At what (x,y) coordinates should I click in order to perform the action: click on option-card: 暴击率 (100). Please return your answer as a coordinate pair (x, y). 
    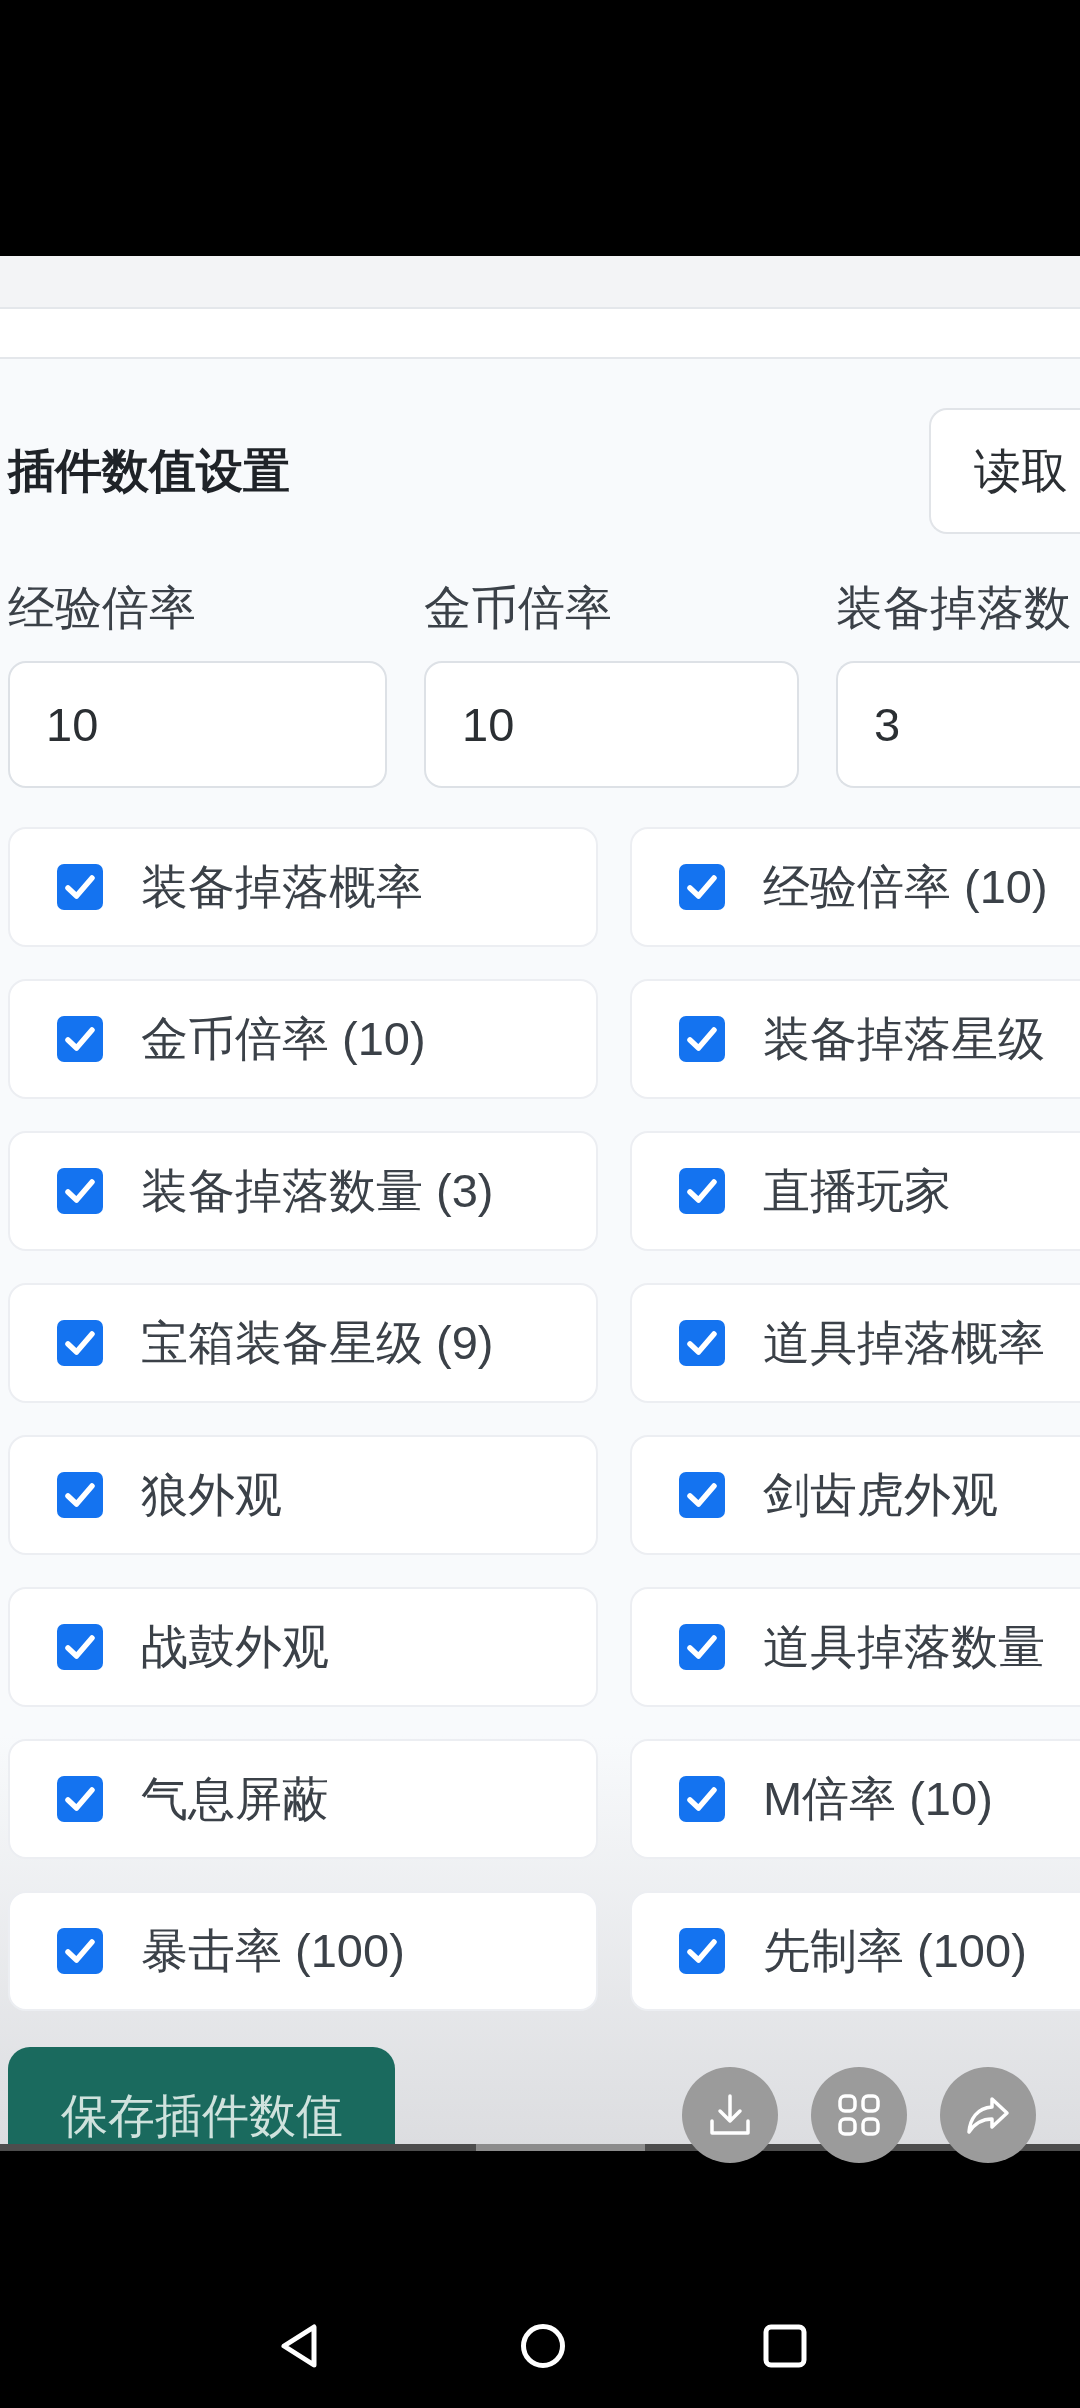
    Looking at the image, I should click on (303, 1951).